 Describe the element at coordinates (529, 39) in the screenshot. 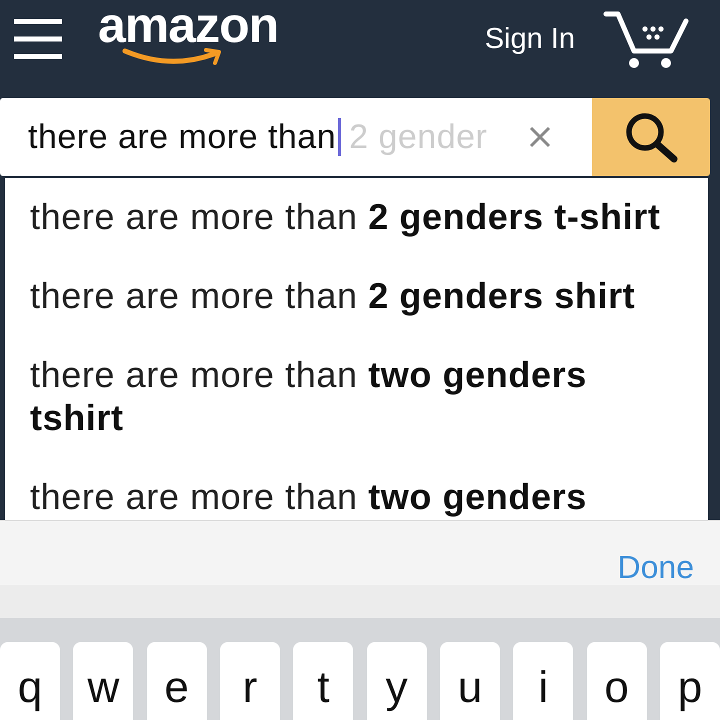

I see `sign-in-link: Sign In` at that location.